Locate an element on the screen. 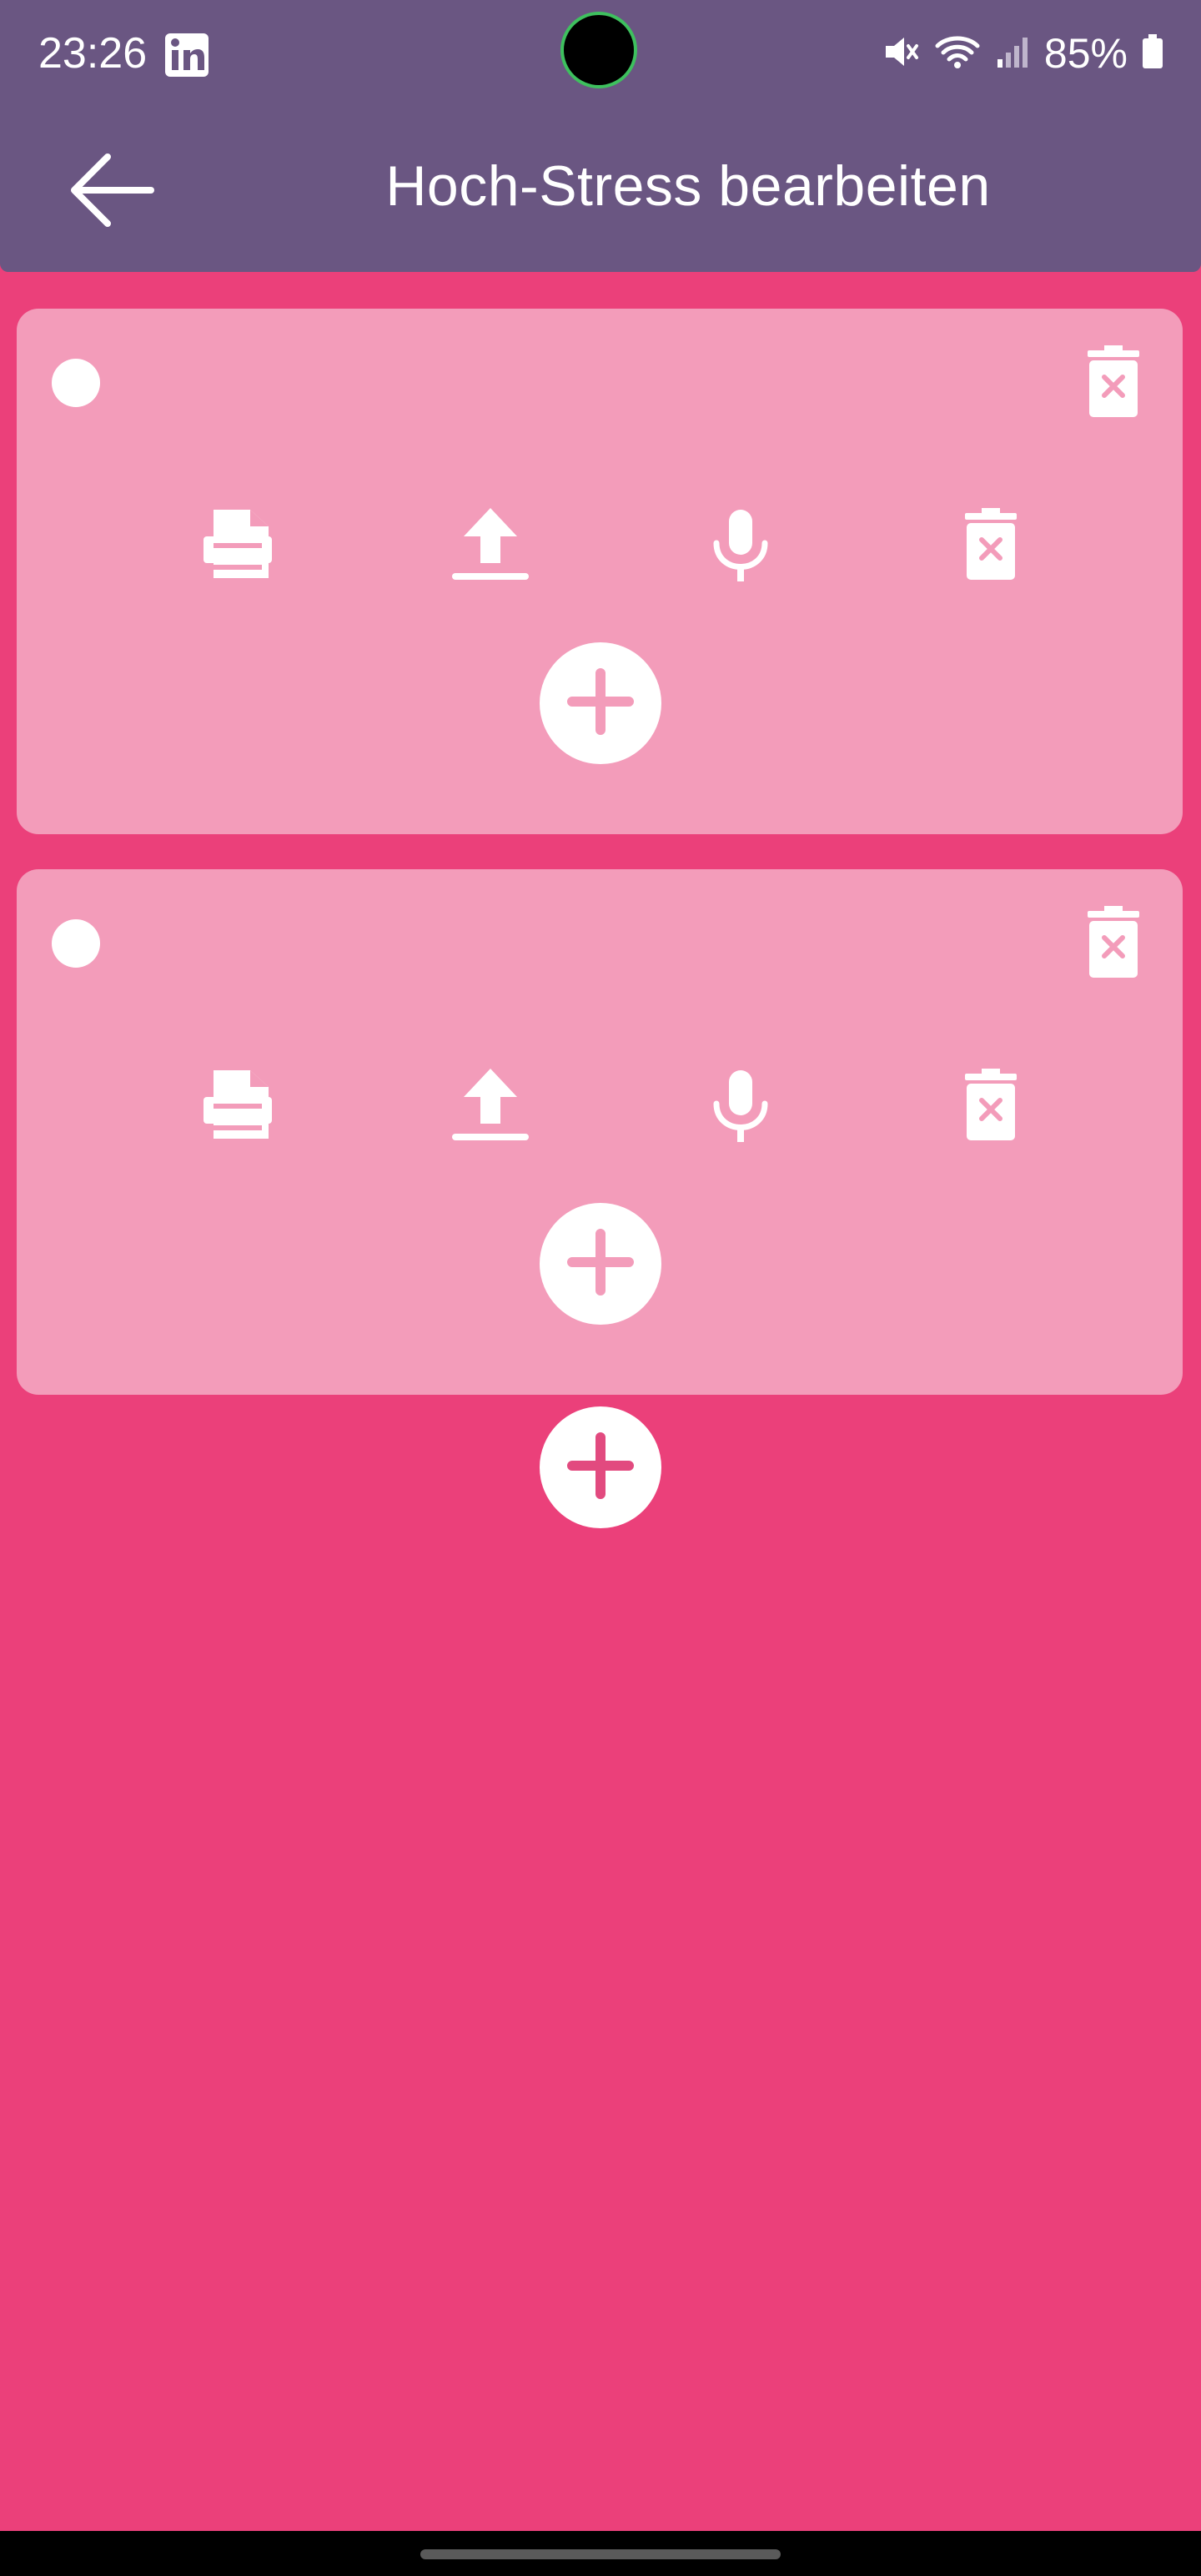 This screenshot has height=2576, width=1201. wifi-icon is located at coordinates (958, 54).